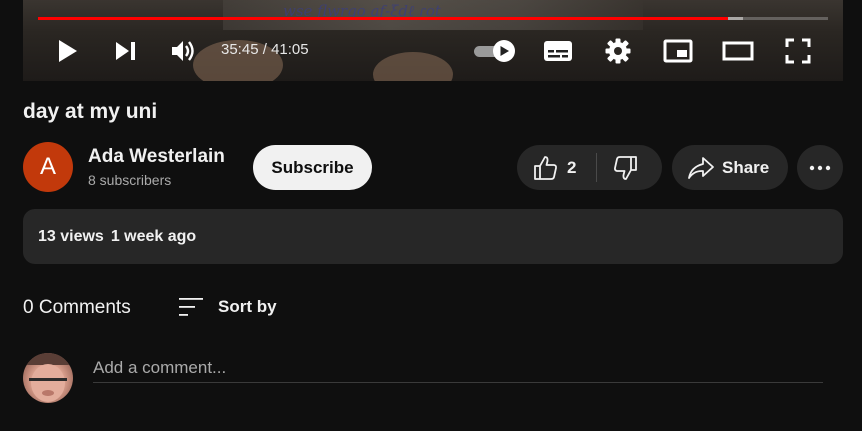 This screenshot has width=862, height=431. I want to click on captions-button, so click(558, 51).